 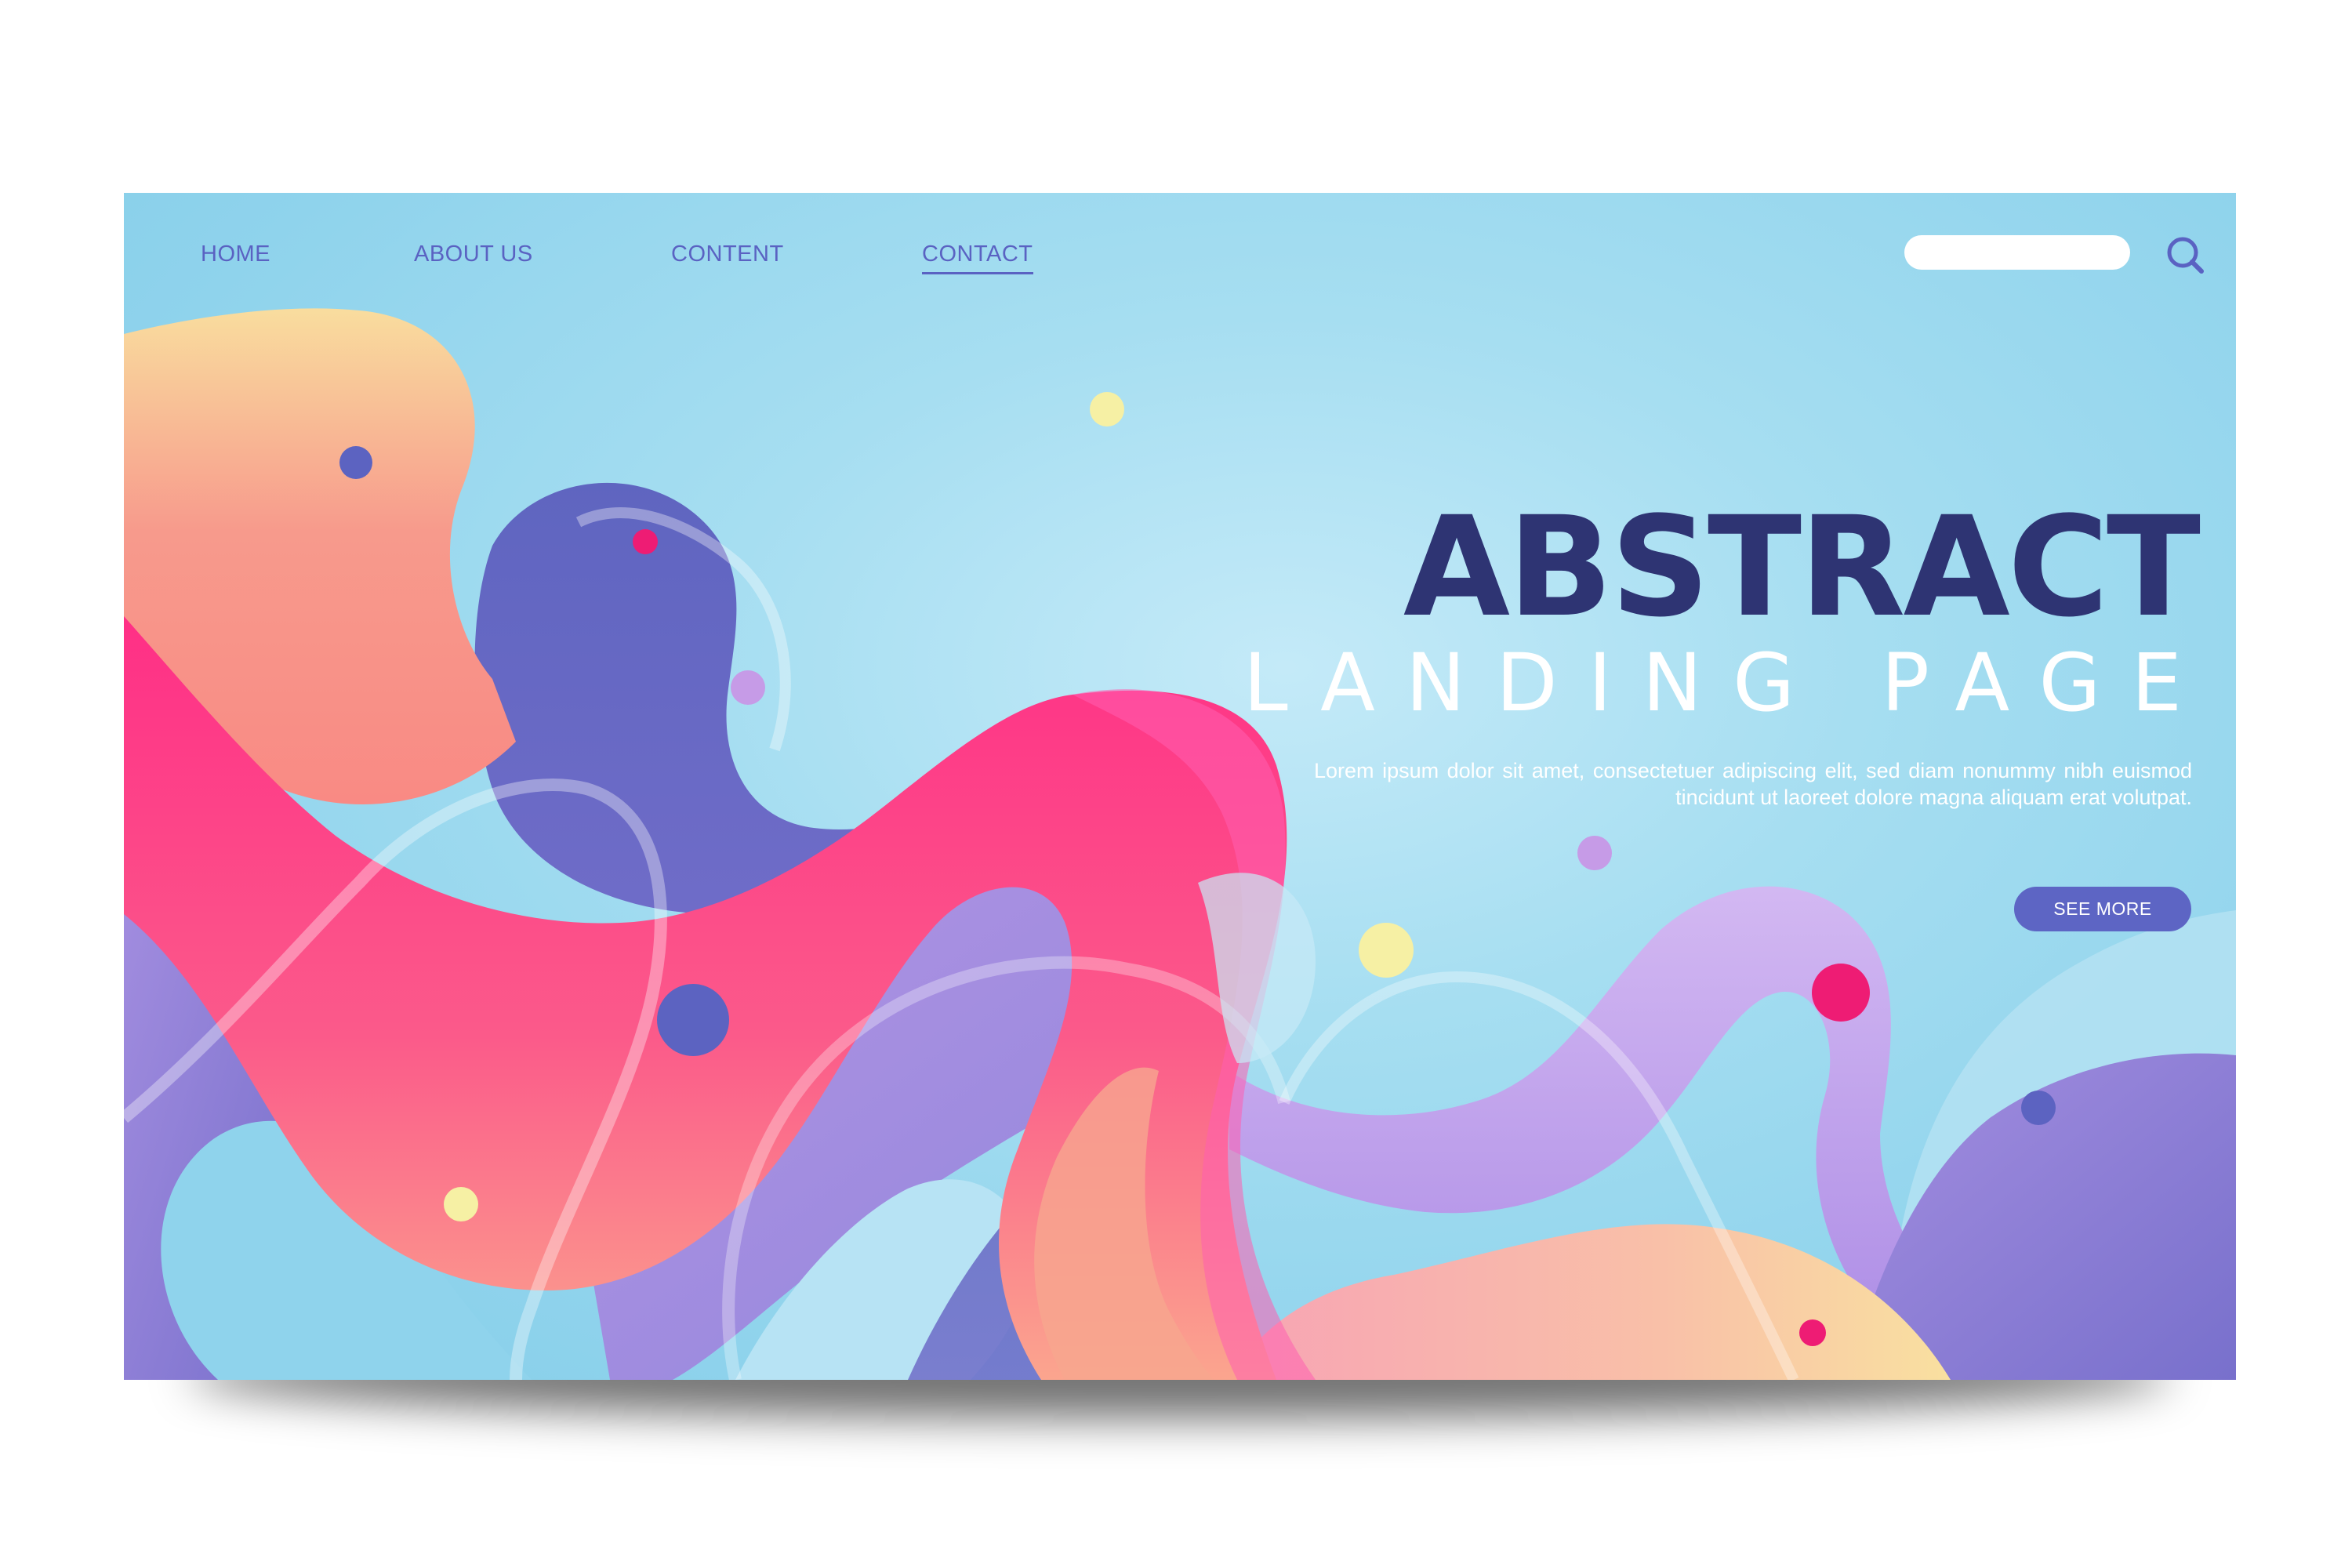 What do you see at coordinates (1727, 683) in the screenshot?
I see `hero-subtitle: LANDING PAGE` at bounding box center [1727, 683].